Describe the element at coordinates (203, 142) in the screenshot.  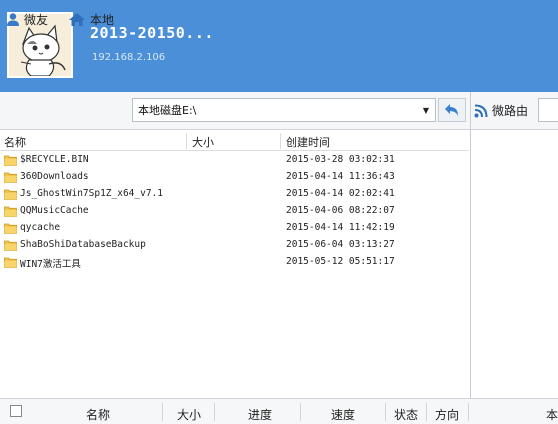
I see `column-size: 大小` at that location.